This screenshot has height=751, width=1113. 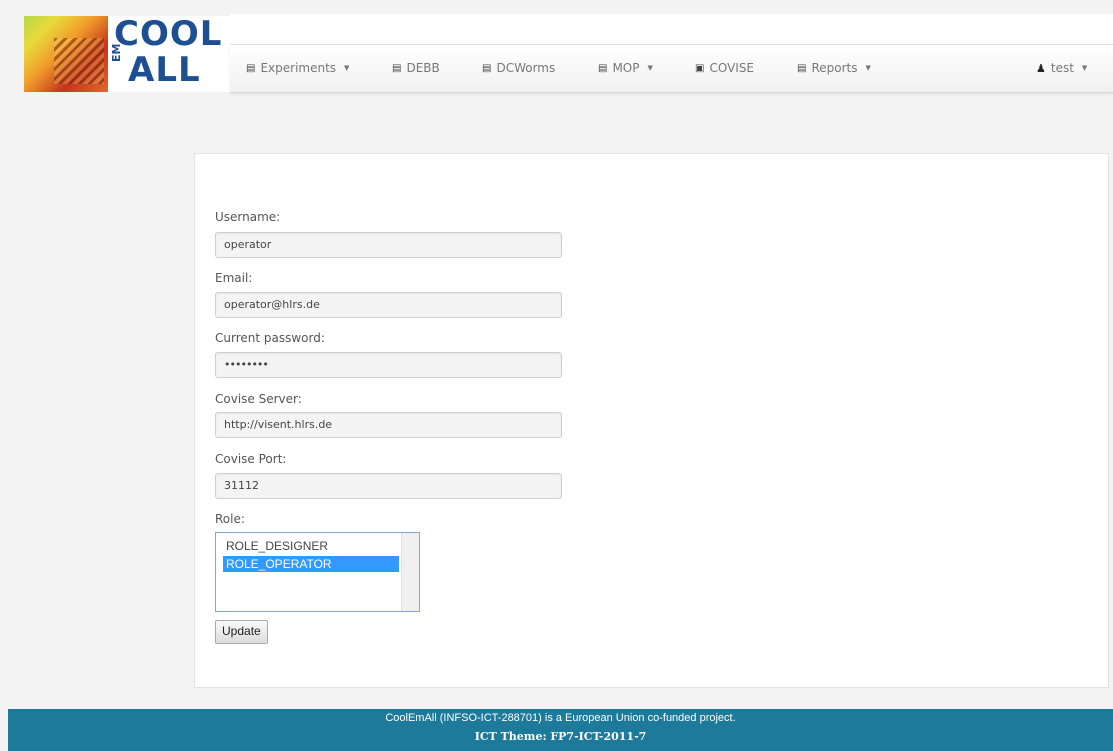 What do you see at coordinates (66, 54) in the screenshot?
I see `logo-graphic` at bounding box center [66, 54].